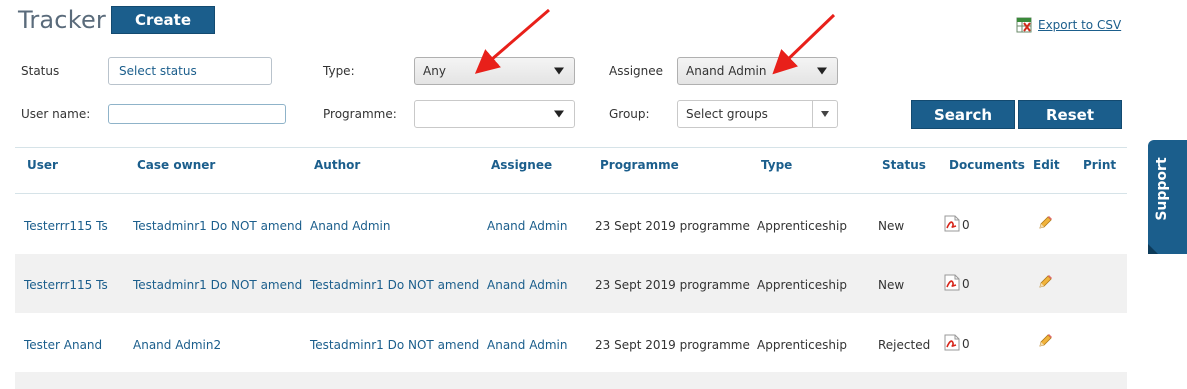 The image size is (1187, 389). I want to click on status-placeholder: Select status, so click(158, 71).